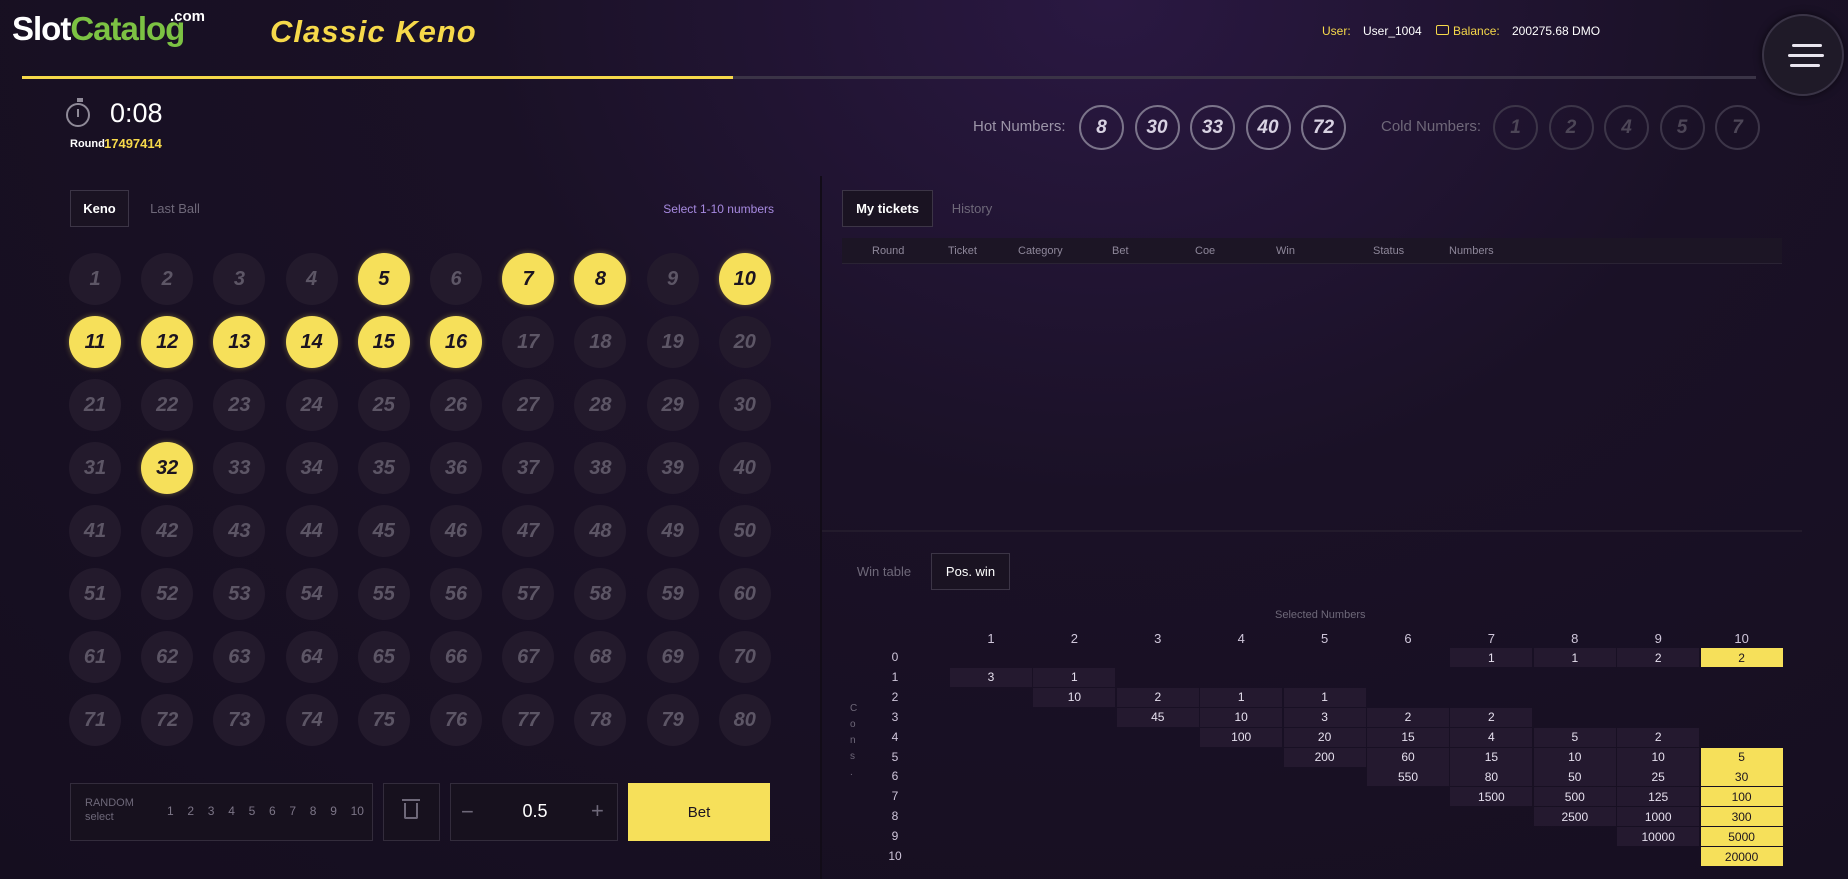 The image size is (1848, 879). What do you see at coordinates (744, 657) in the screenshot?
I see `keno-number-ball: 70` at bounding box center [744, 657].